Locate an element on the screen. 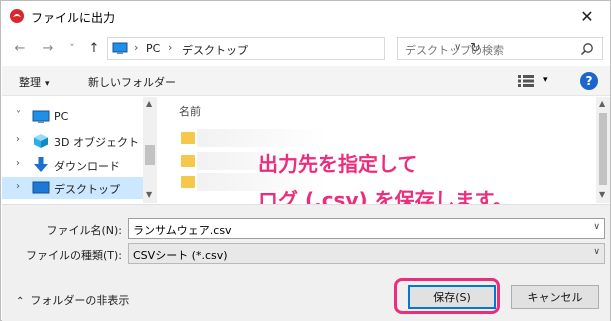 This screenshot has height=321, width=611. navigation-scrollbar: ▲ ▼ is located at coordinates (150, 150).